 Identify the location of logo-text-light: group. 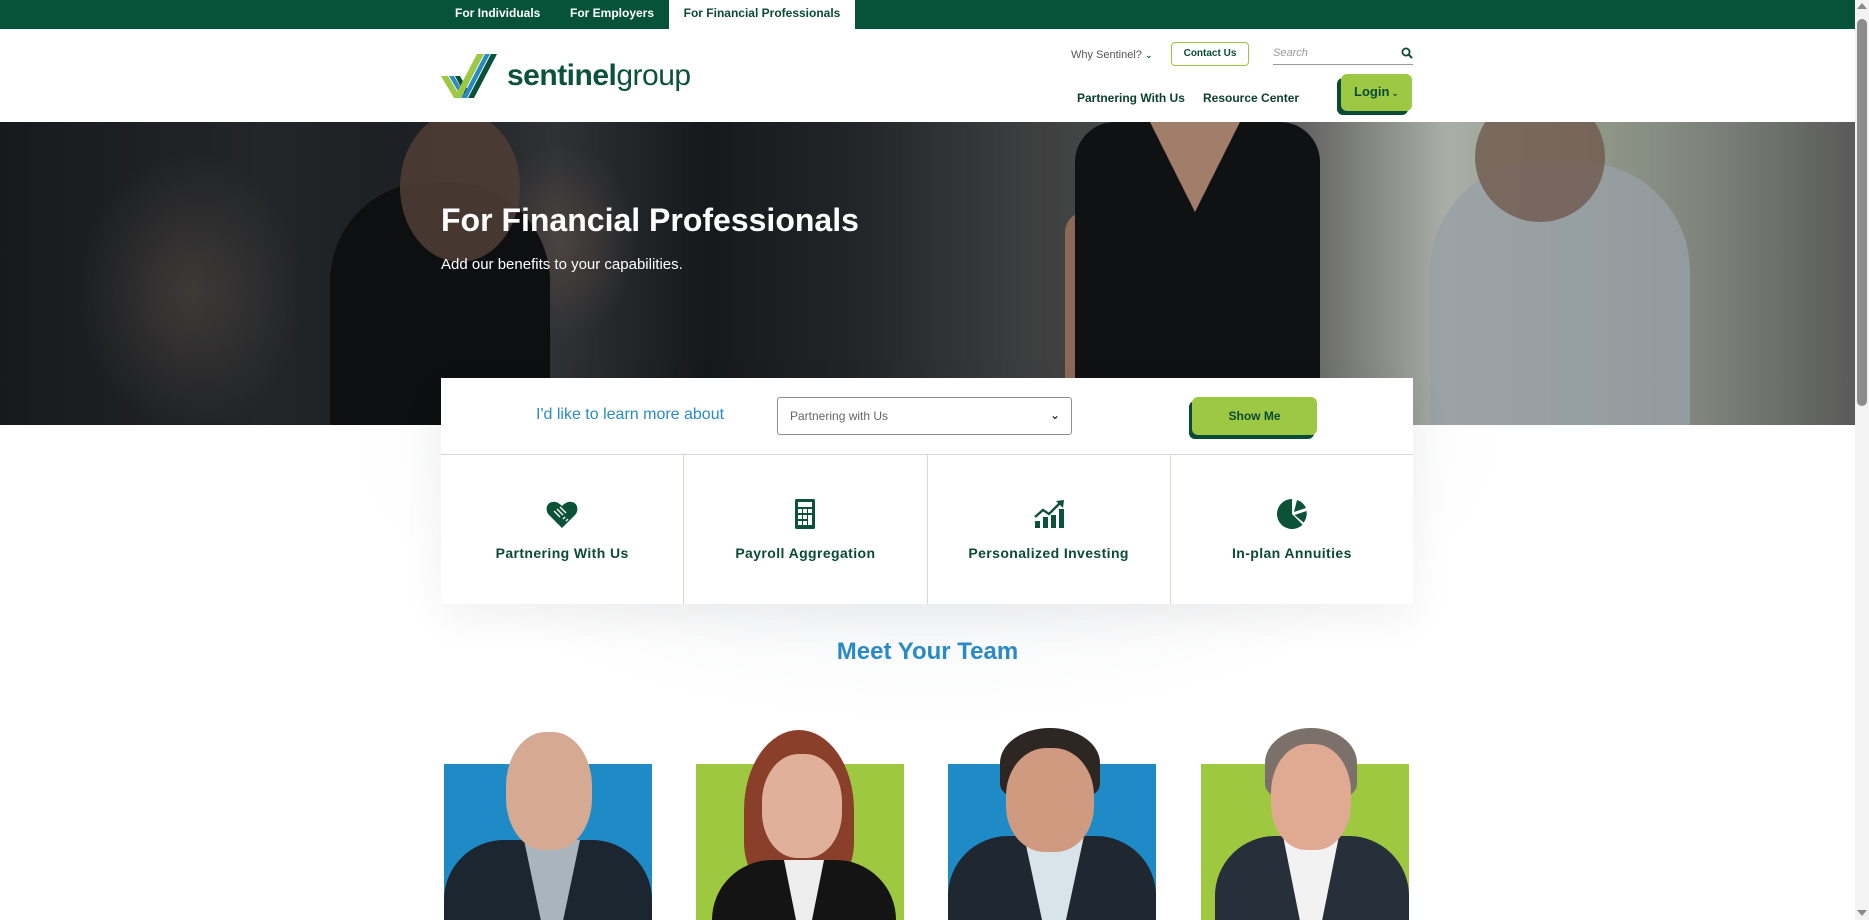
(653, 75).